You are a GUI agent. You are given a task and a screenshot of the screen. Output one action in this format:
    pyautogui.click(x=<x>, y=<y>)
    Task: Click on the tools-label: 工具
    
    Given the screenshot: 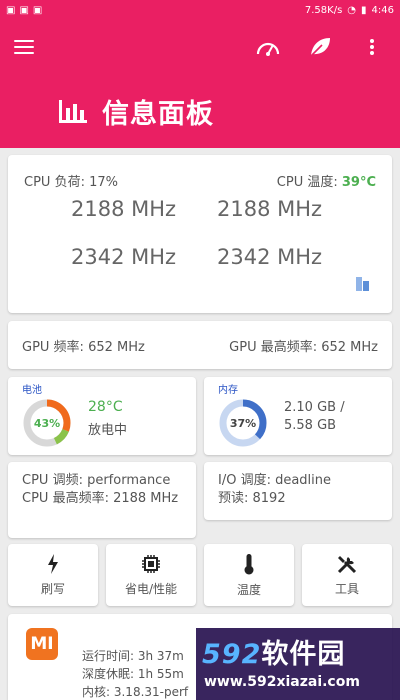 What is the action you would take?
    pyautogui.click(x=346, y=588)
    